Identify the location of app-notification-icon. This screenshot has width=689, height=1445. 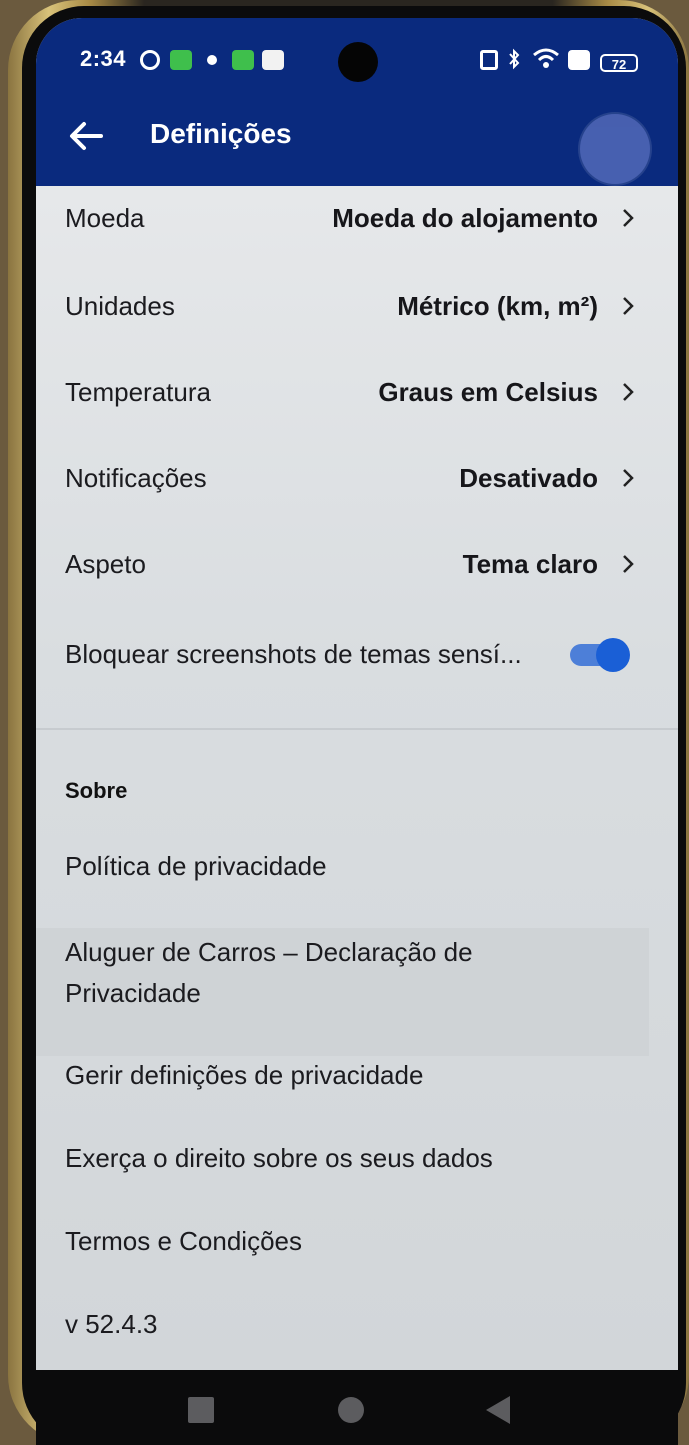
(181, 60).